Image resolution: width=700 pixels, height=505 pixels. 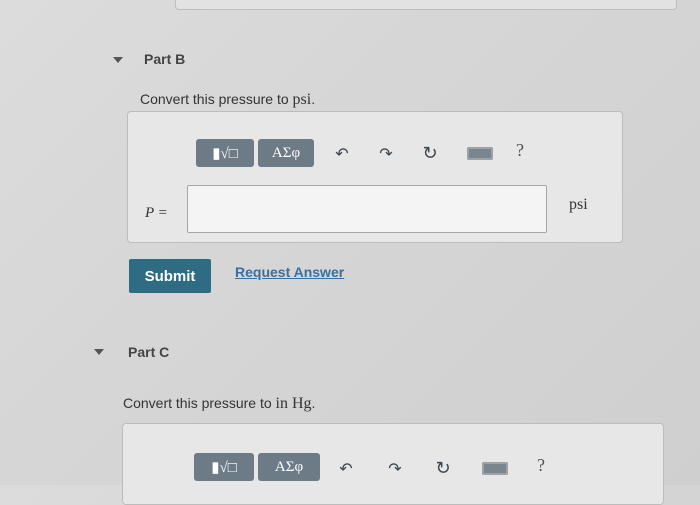 What do you see at coordinates (99, 352) in the screenshot?
I see `collapse-part-c-icon` at bounding box center [99, 352].